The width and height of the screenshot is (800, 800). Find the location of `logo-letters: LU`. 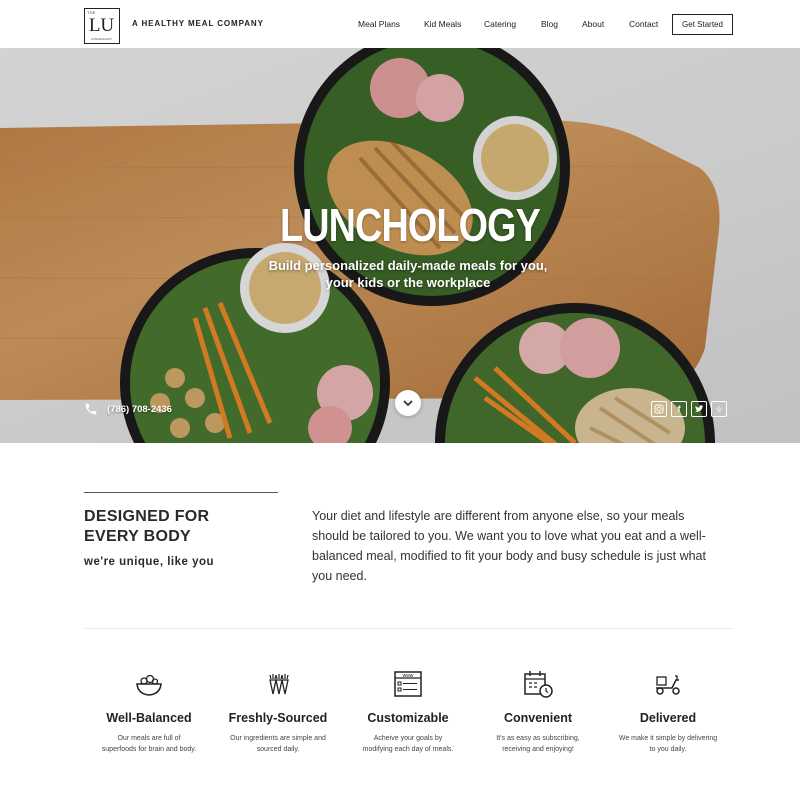

logo-letters: LU is located at coordinates (101, 25).